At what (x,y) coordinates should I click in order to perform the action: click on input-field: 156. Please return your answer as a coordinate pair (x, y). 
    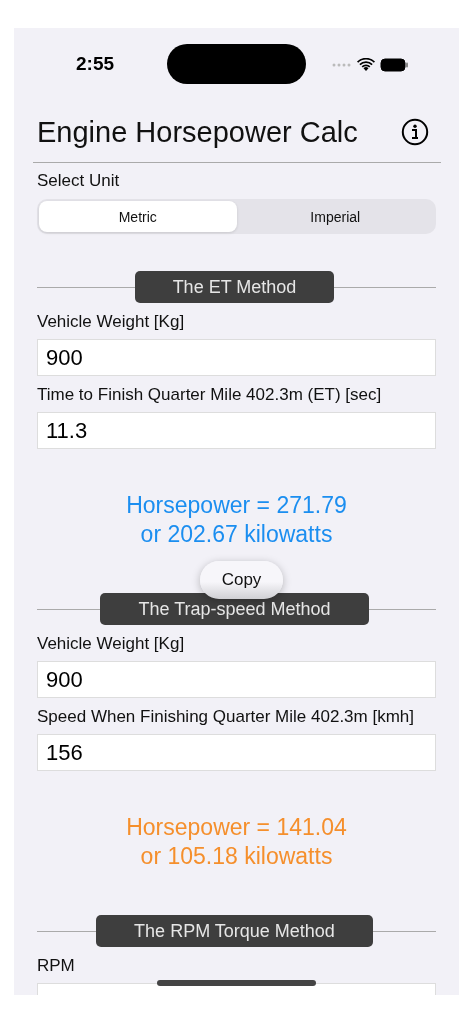
    Looking at the image, I should click on (236, 752).